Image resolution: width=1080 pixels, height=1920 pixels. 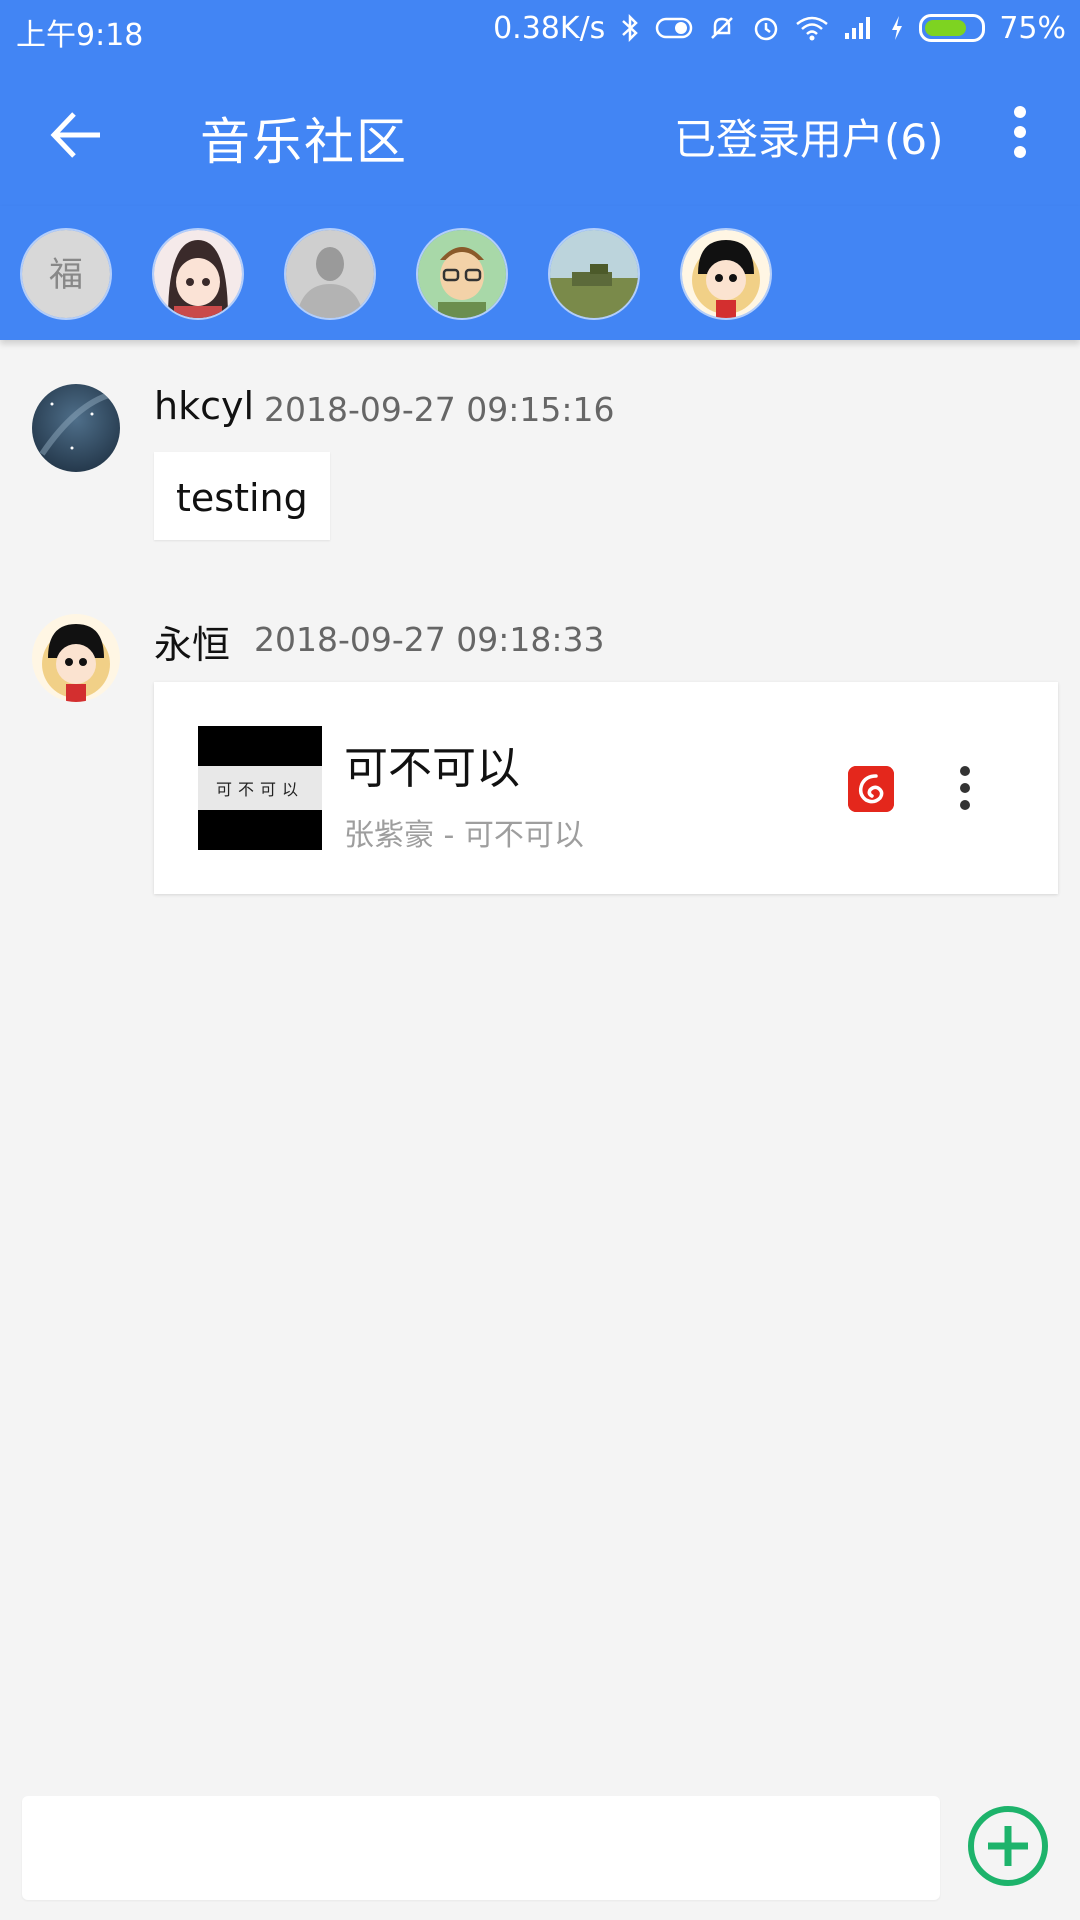 I want to click on status-bar: 上午9:18 0.38K/s 75%, so click(x=540, y=28).